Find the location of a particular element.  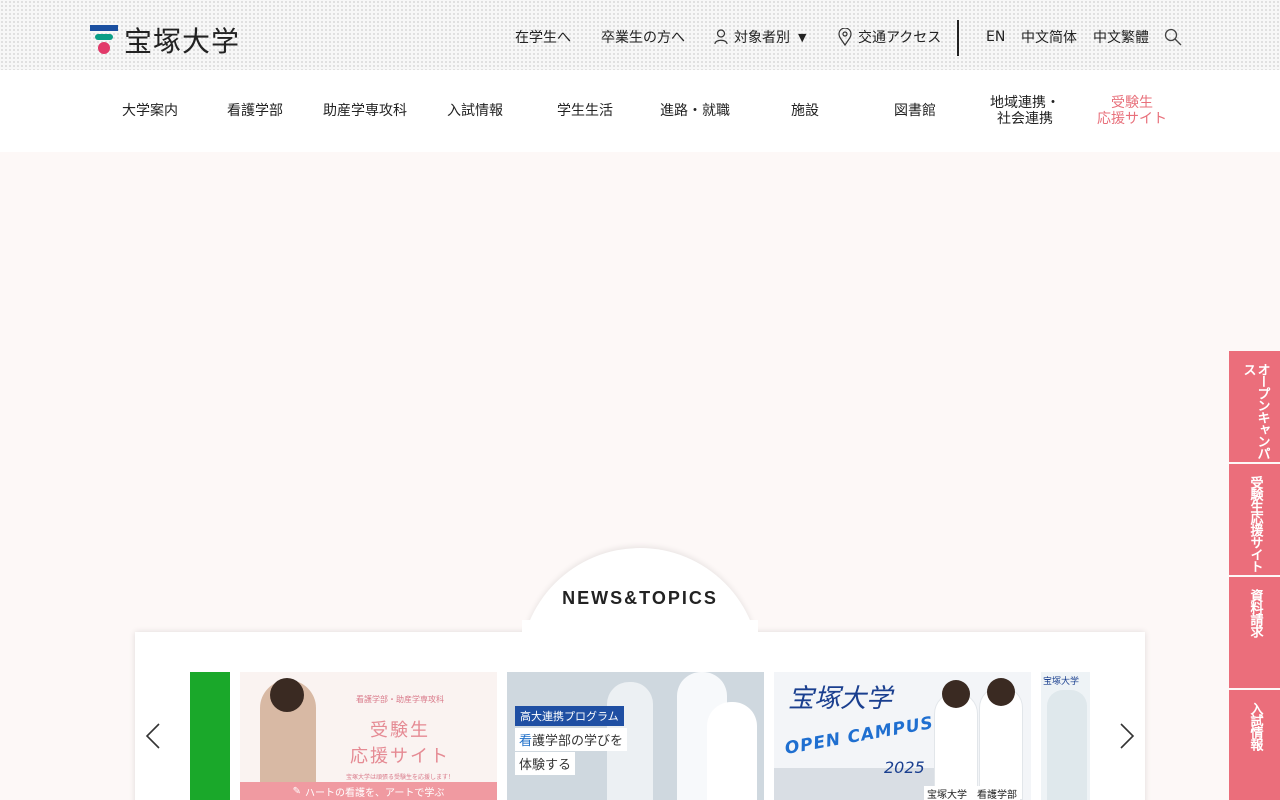

link-alumni: 卒業生の方へ is located at coordinates (643, 37).